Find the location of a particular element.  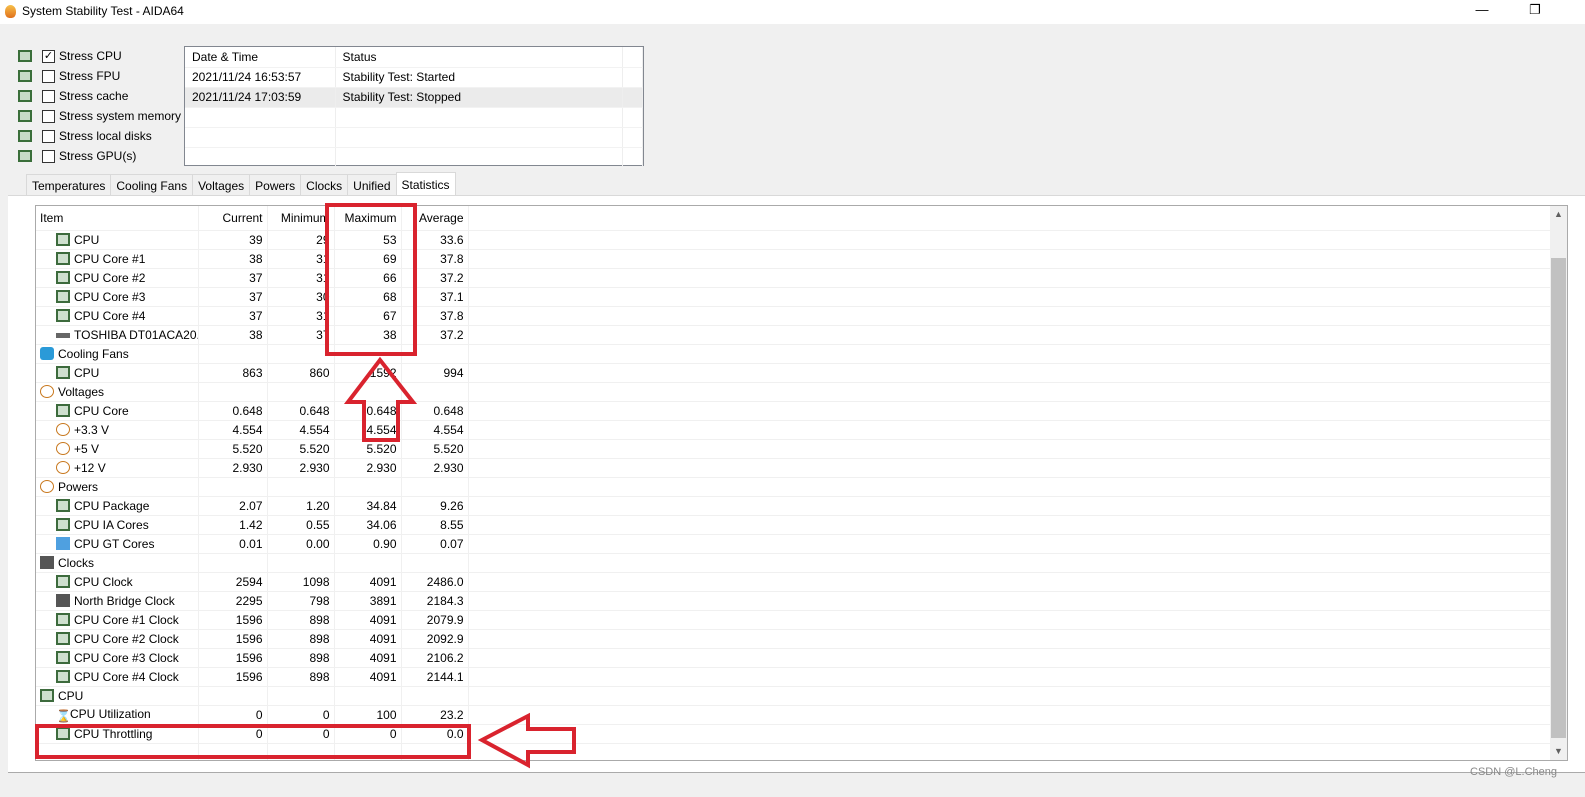

stress-option: ✓ Stress CPU is located at coordinates (99, 56).